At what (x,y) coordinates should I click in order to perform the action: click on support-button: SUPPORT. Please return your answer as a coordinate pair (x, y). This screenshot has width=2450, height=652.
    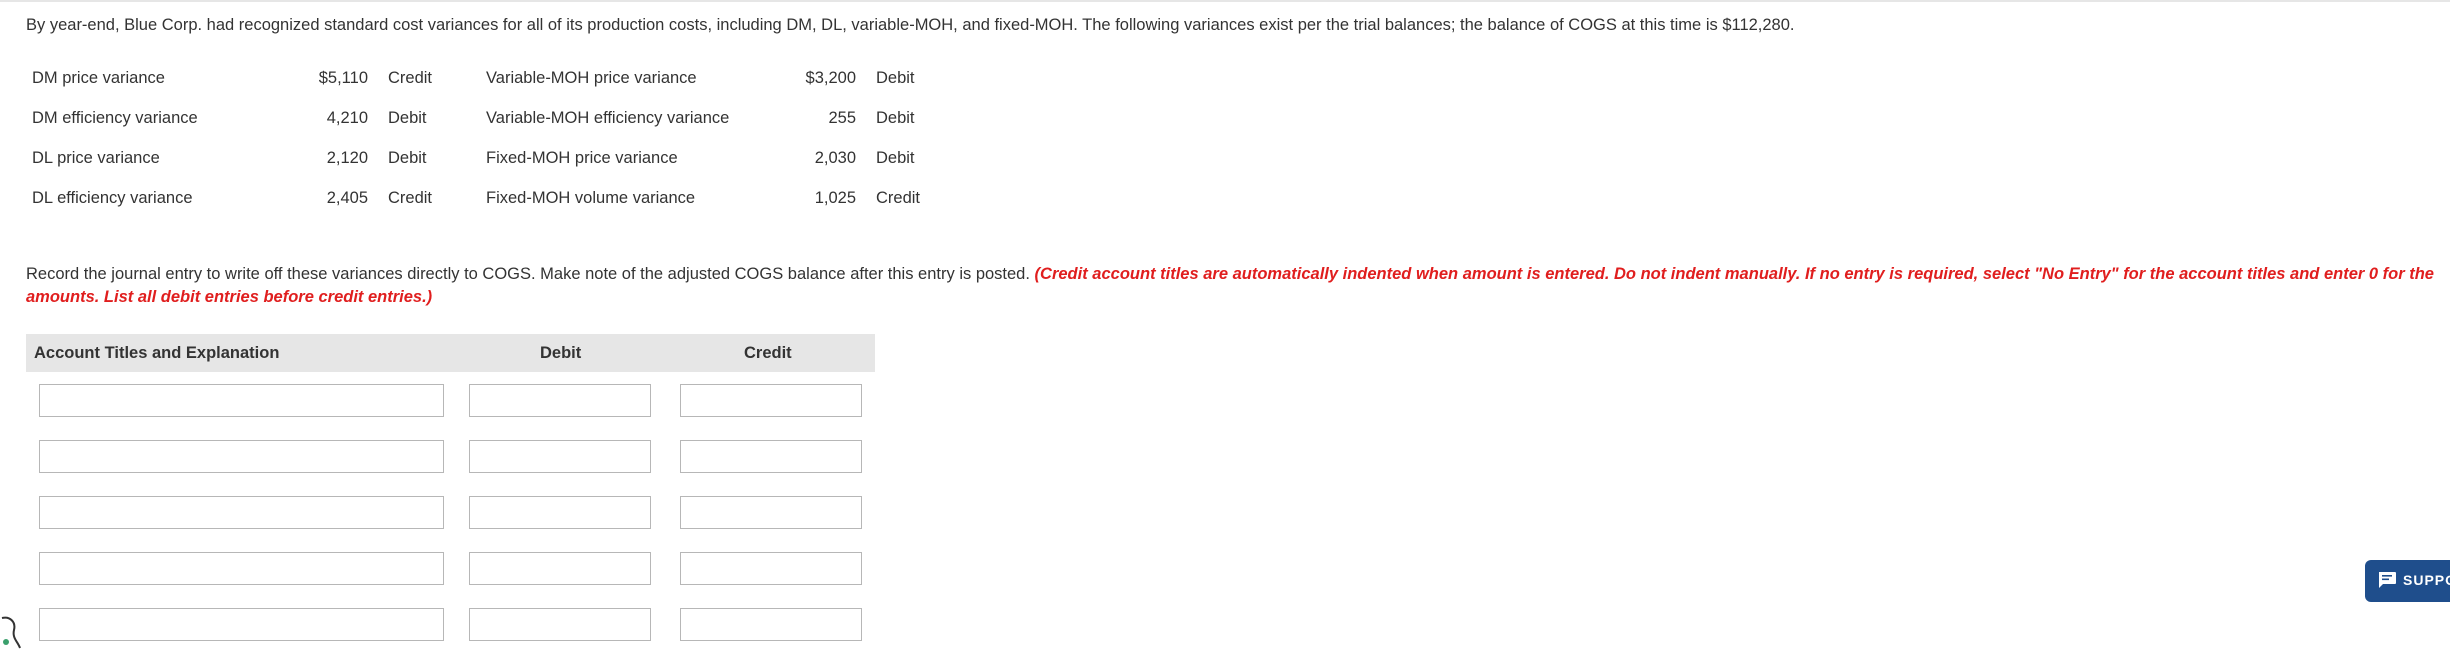
    Looking at the image, I should click on (2407, 581).